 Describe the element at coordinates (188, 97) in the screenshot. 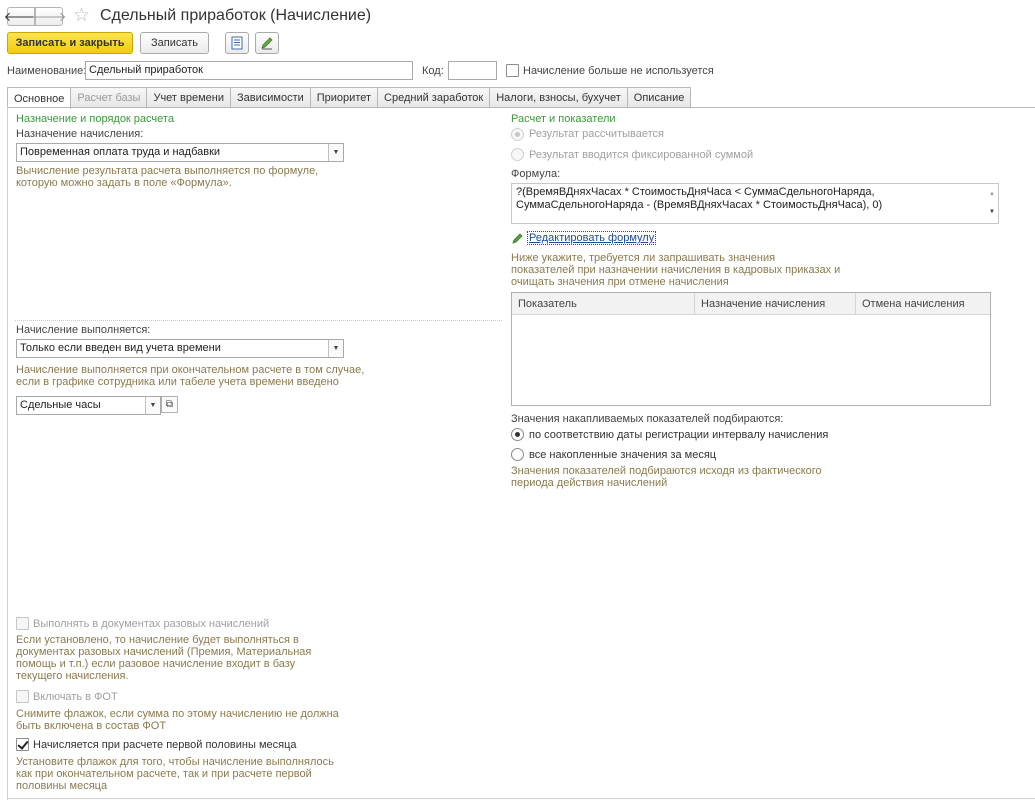

I see `tab-time-accounting: Учет времени` at that location.